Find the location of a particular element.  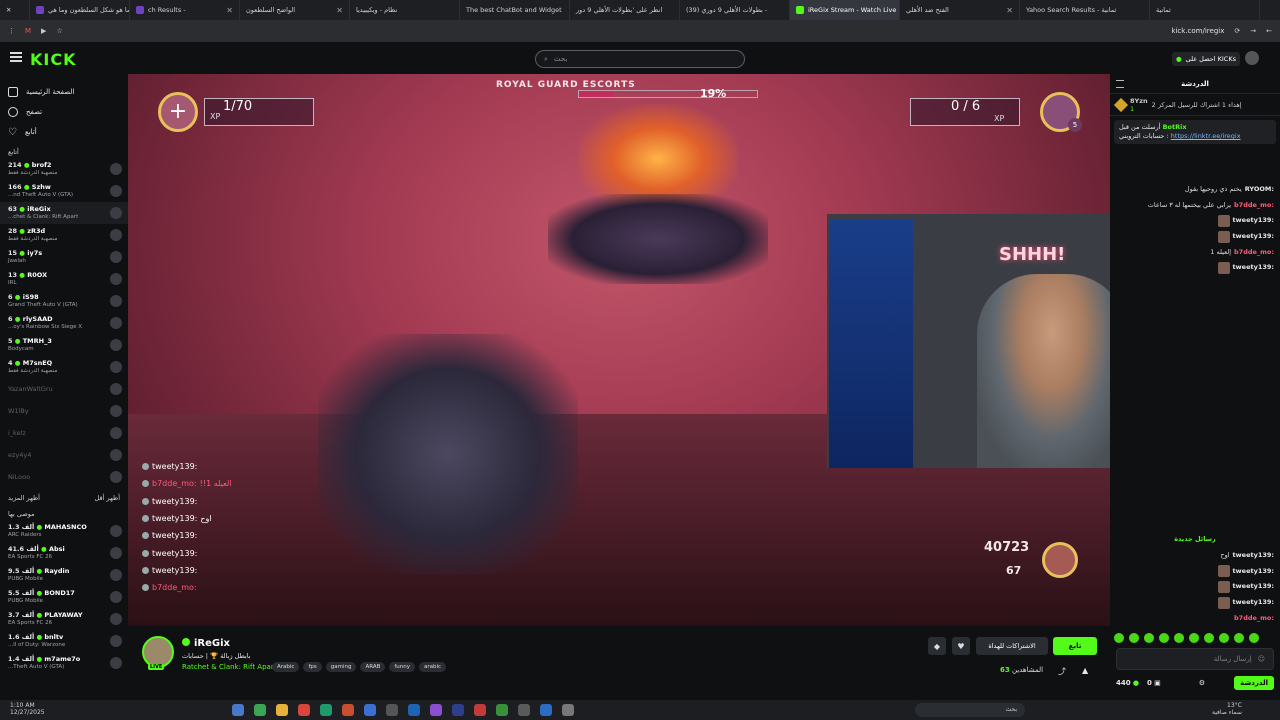

sidebar-channel: 15 ● iy7s Jawlah is located at coordinates (64, 257).